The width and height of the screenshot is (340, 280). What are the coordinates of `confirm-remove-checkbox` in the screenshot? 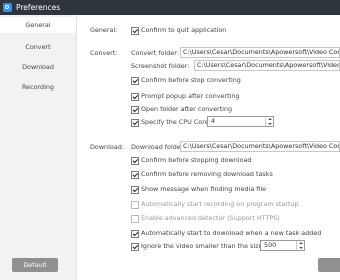 It's located at (135, 175).